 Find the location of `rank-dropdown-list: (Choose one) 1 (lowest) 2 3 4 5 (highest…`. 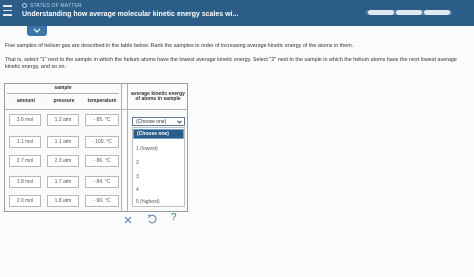

rank-dropdown-list: (Choose one) 1 (lowest) 2 3 4 5 (highest… is located at coordinates (158, 167).